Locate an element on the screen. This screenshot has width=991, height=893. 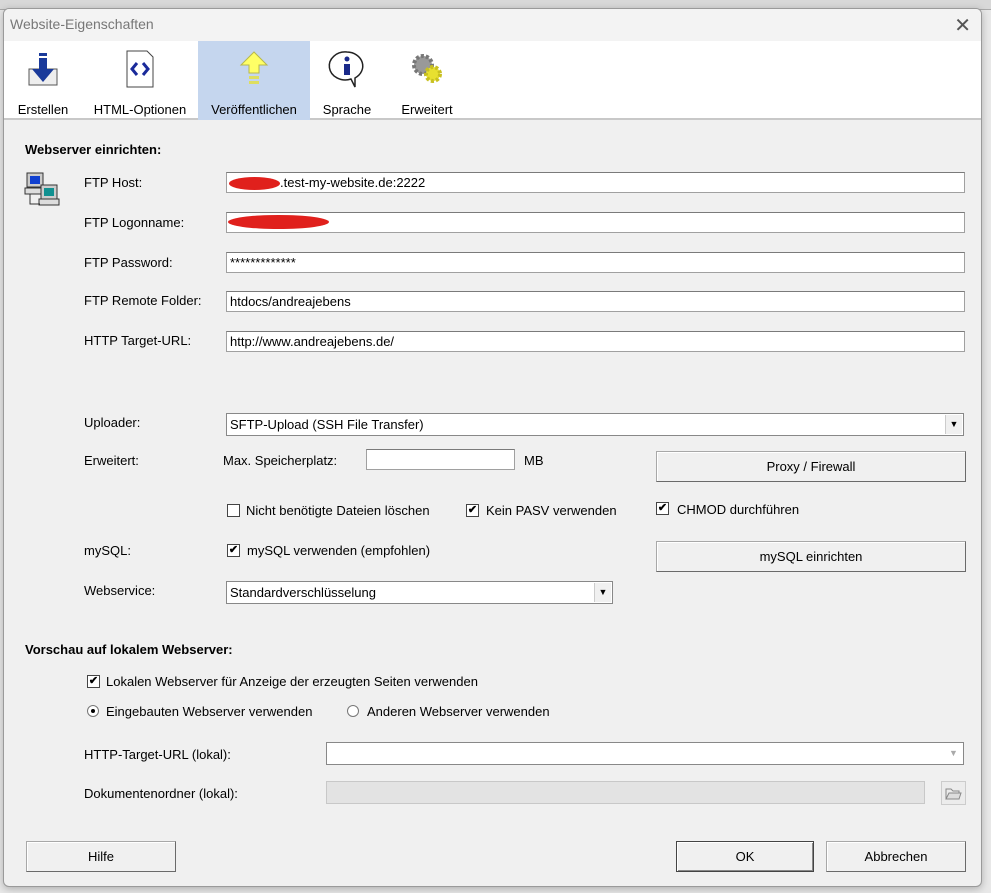
mysql-check-label: mySQL verwenden (empfohlen) is located at coordinates (339, 550).